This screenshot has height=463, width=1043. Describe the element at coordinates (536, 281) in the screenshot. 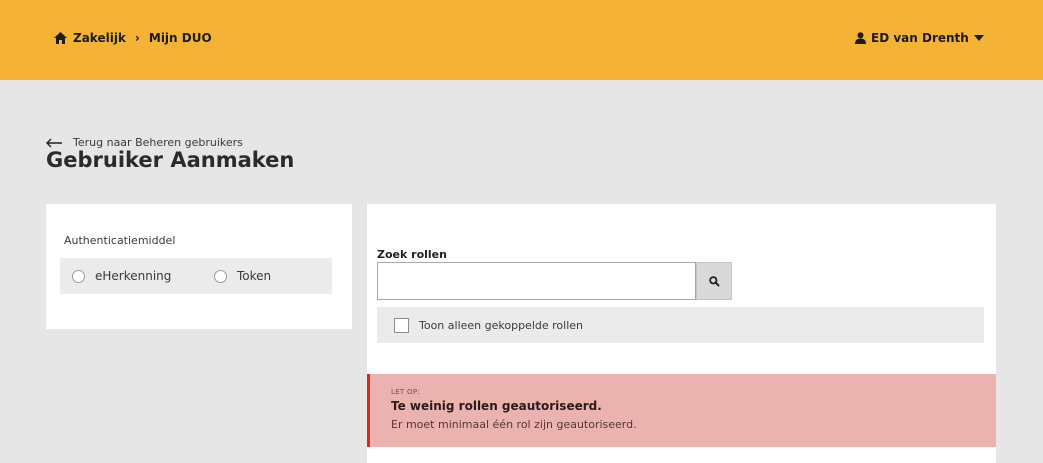

I see `search-input` at that location.